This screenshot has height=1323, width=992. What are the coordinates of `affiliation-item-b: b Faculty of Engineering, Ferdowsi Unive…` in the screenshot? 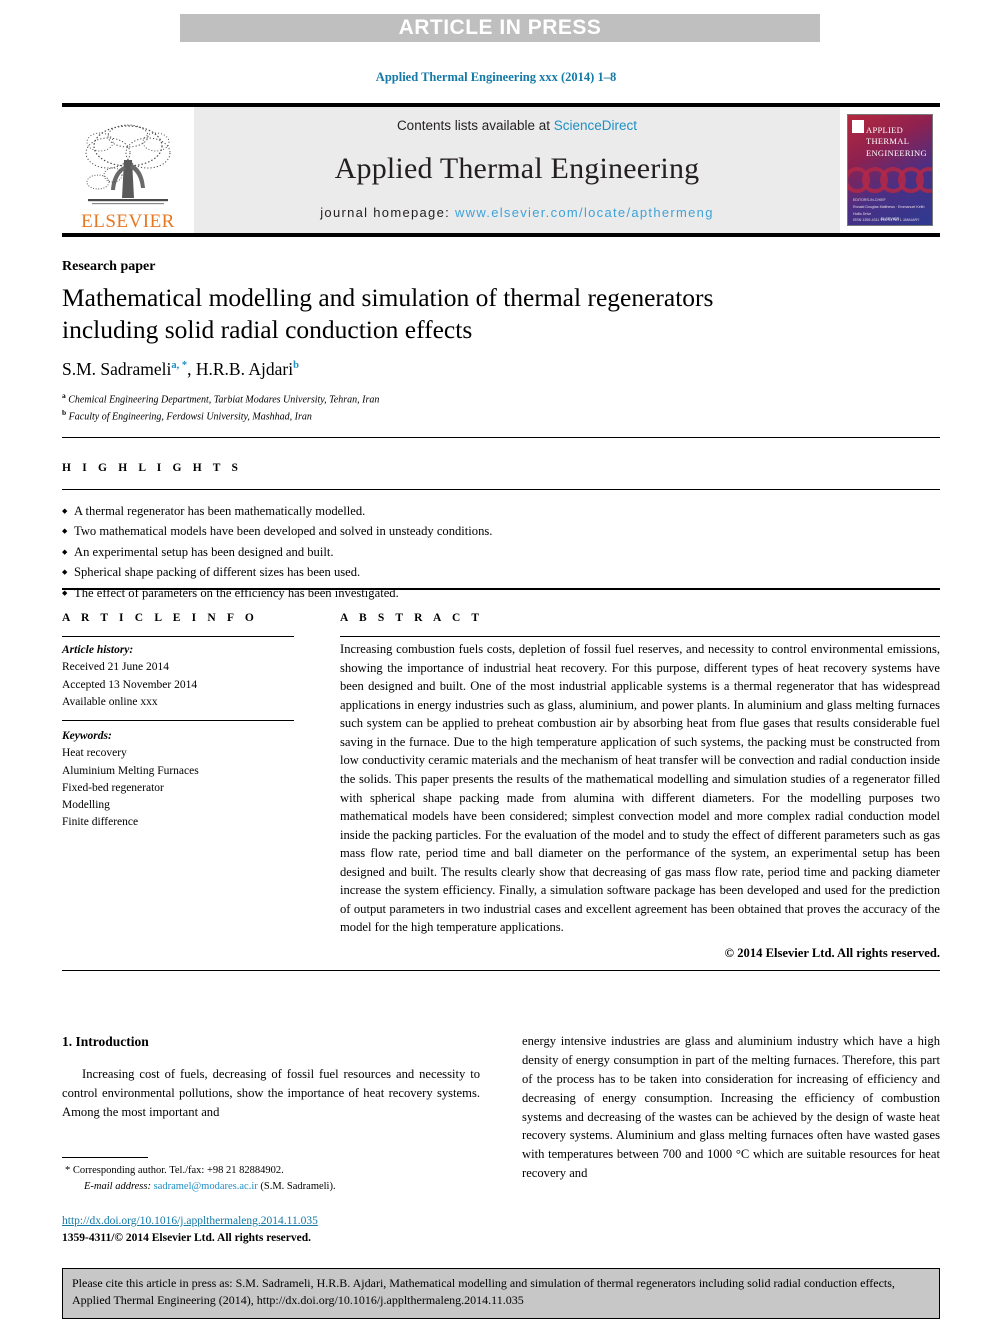 It's located at (220, 416).